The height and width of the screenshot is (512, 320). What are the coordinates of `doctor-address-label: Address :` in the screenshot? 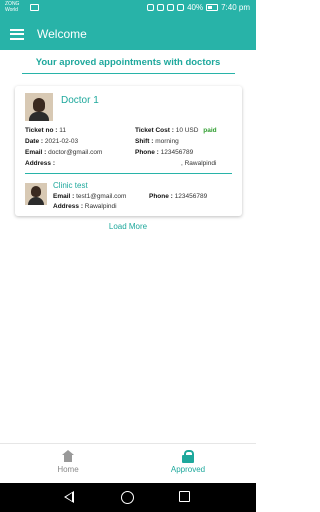 It's located at (40, 163).